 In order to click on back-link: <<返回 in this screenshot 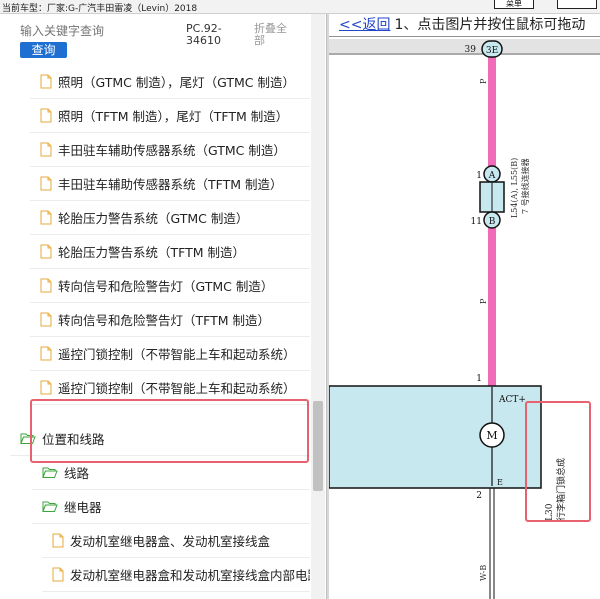, I will do `click(364, 25)`.